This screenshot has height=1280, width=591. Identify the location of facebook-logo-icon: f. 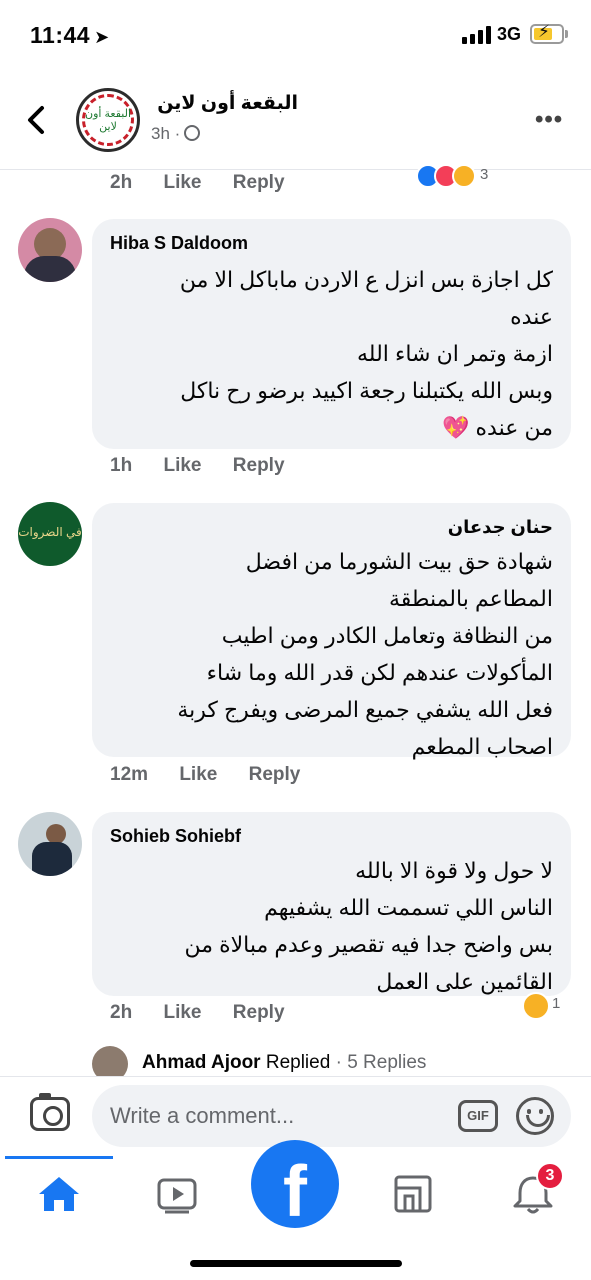
(295, 1186).